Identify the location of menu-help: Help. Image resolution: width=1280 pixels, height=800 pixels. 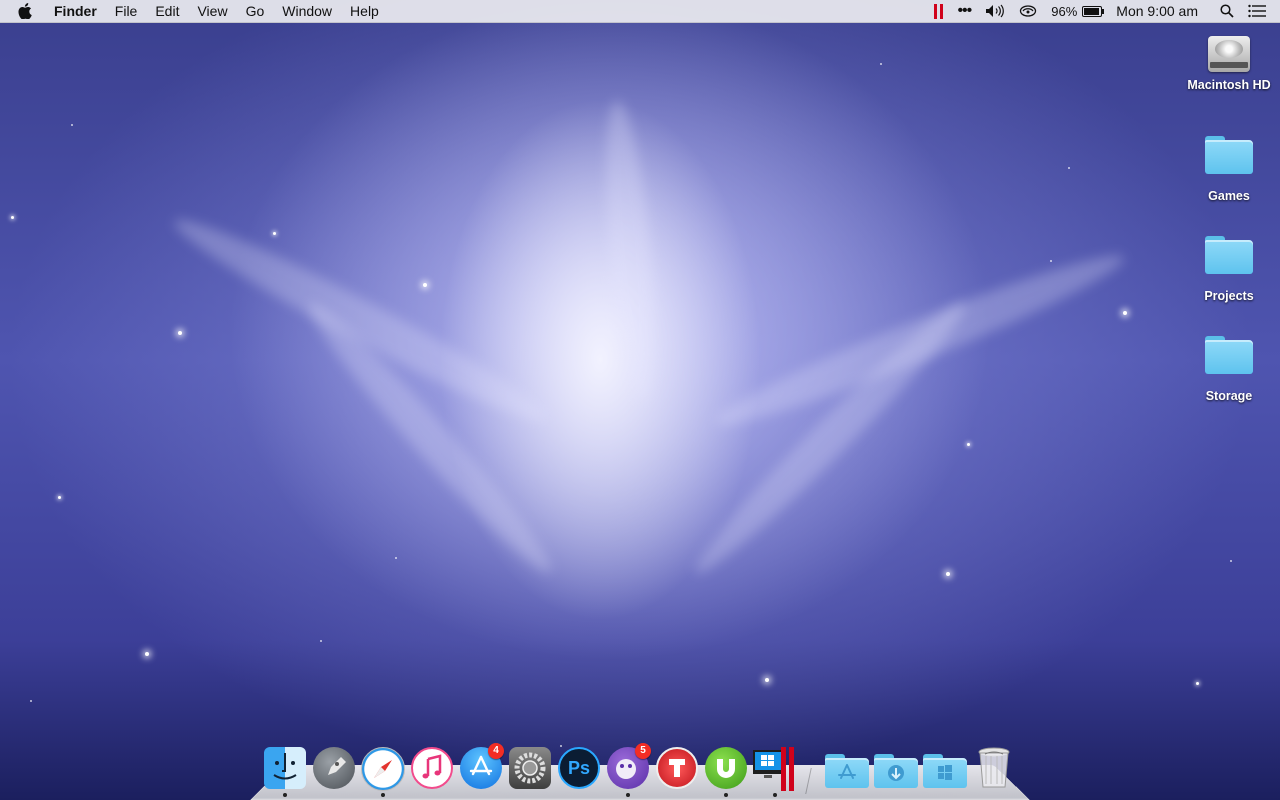
(364, 11).